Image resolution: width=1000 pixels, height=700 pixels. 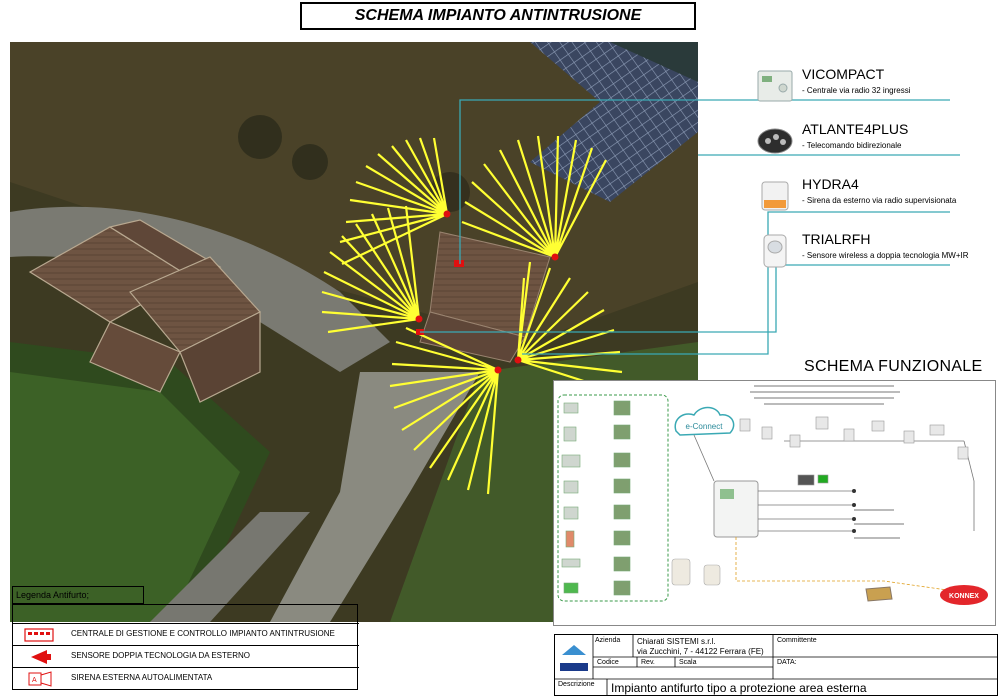 What do you see at coordinates (836, 239) in the screenshot?
I see `device-name: TRIALRFH` at bounding box center [836, 239].